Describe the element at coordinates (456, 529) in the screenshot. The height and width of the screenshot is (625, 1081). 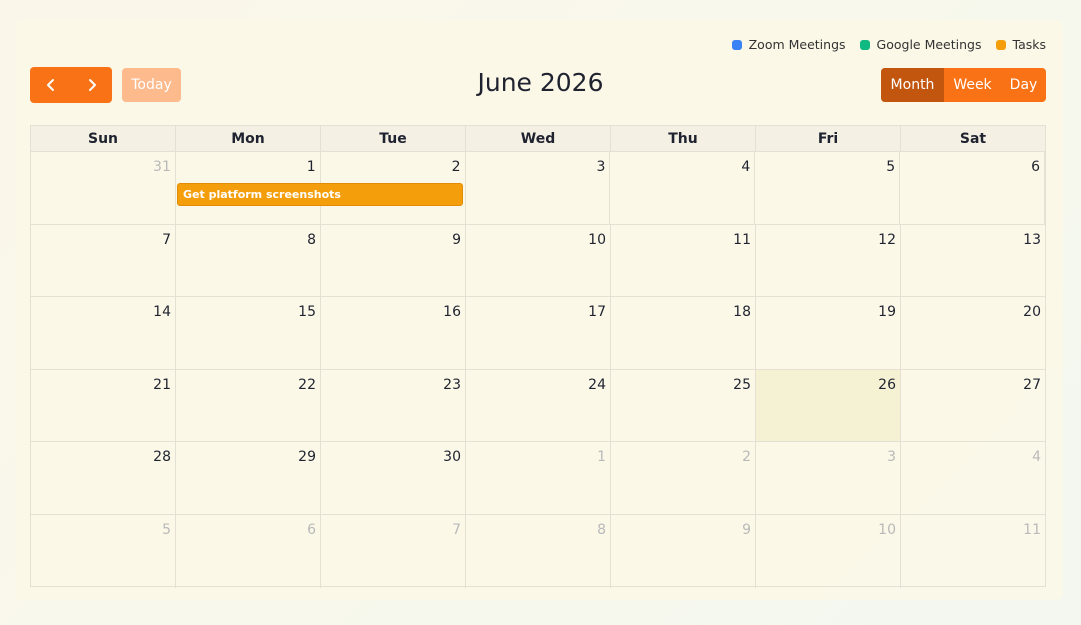
I see `day-number: 7` at that location.